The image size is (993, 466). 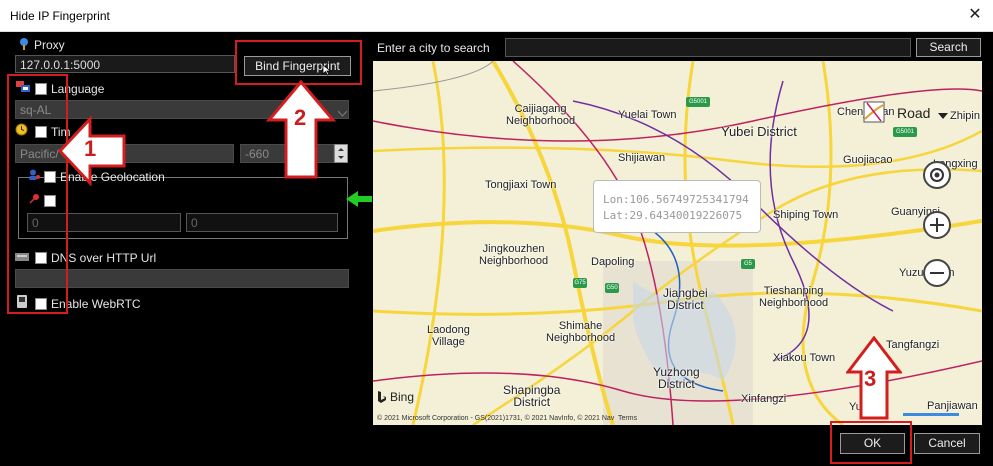 What do you see at coordinates (642, 158) in the screenshot?
I see `map-place-label: Shijiawan` at bounding box center [642, 158].